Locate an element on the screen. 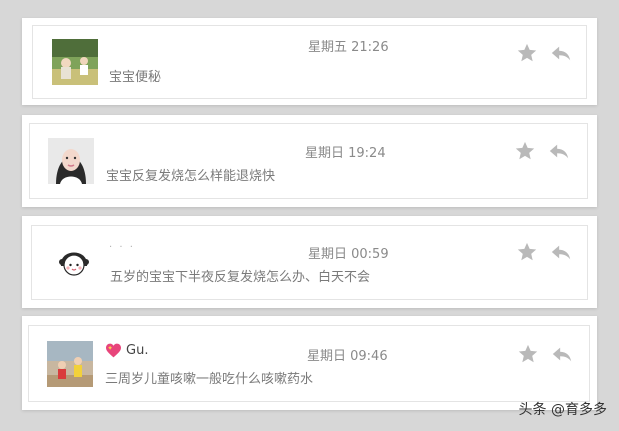  message-subject: 宝宝反复发烧怎么样能退烧快 is located at coordinates (191, 176).